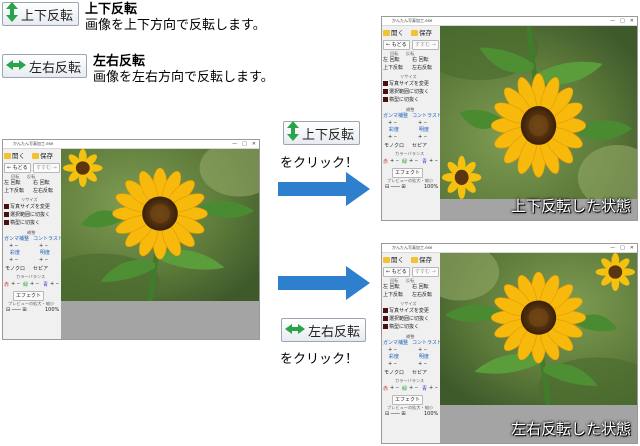  Describe the element at coordinates (41, 14) in the screenshot. I see `flip-vertical-button: 上下反転` at that location.